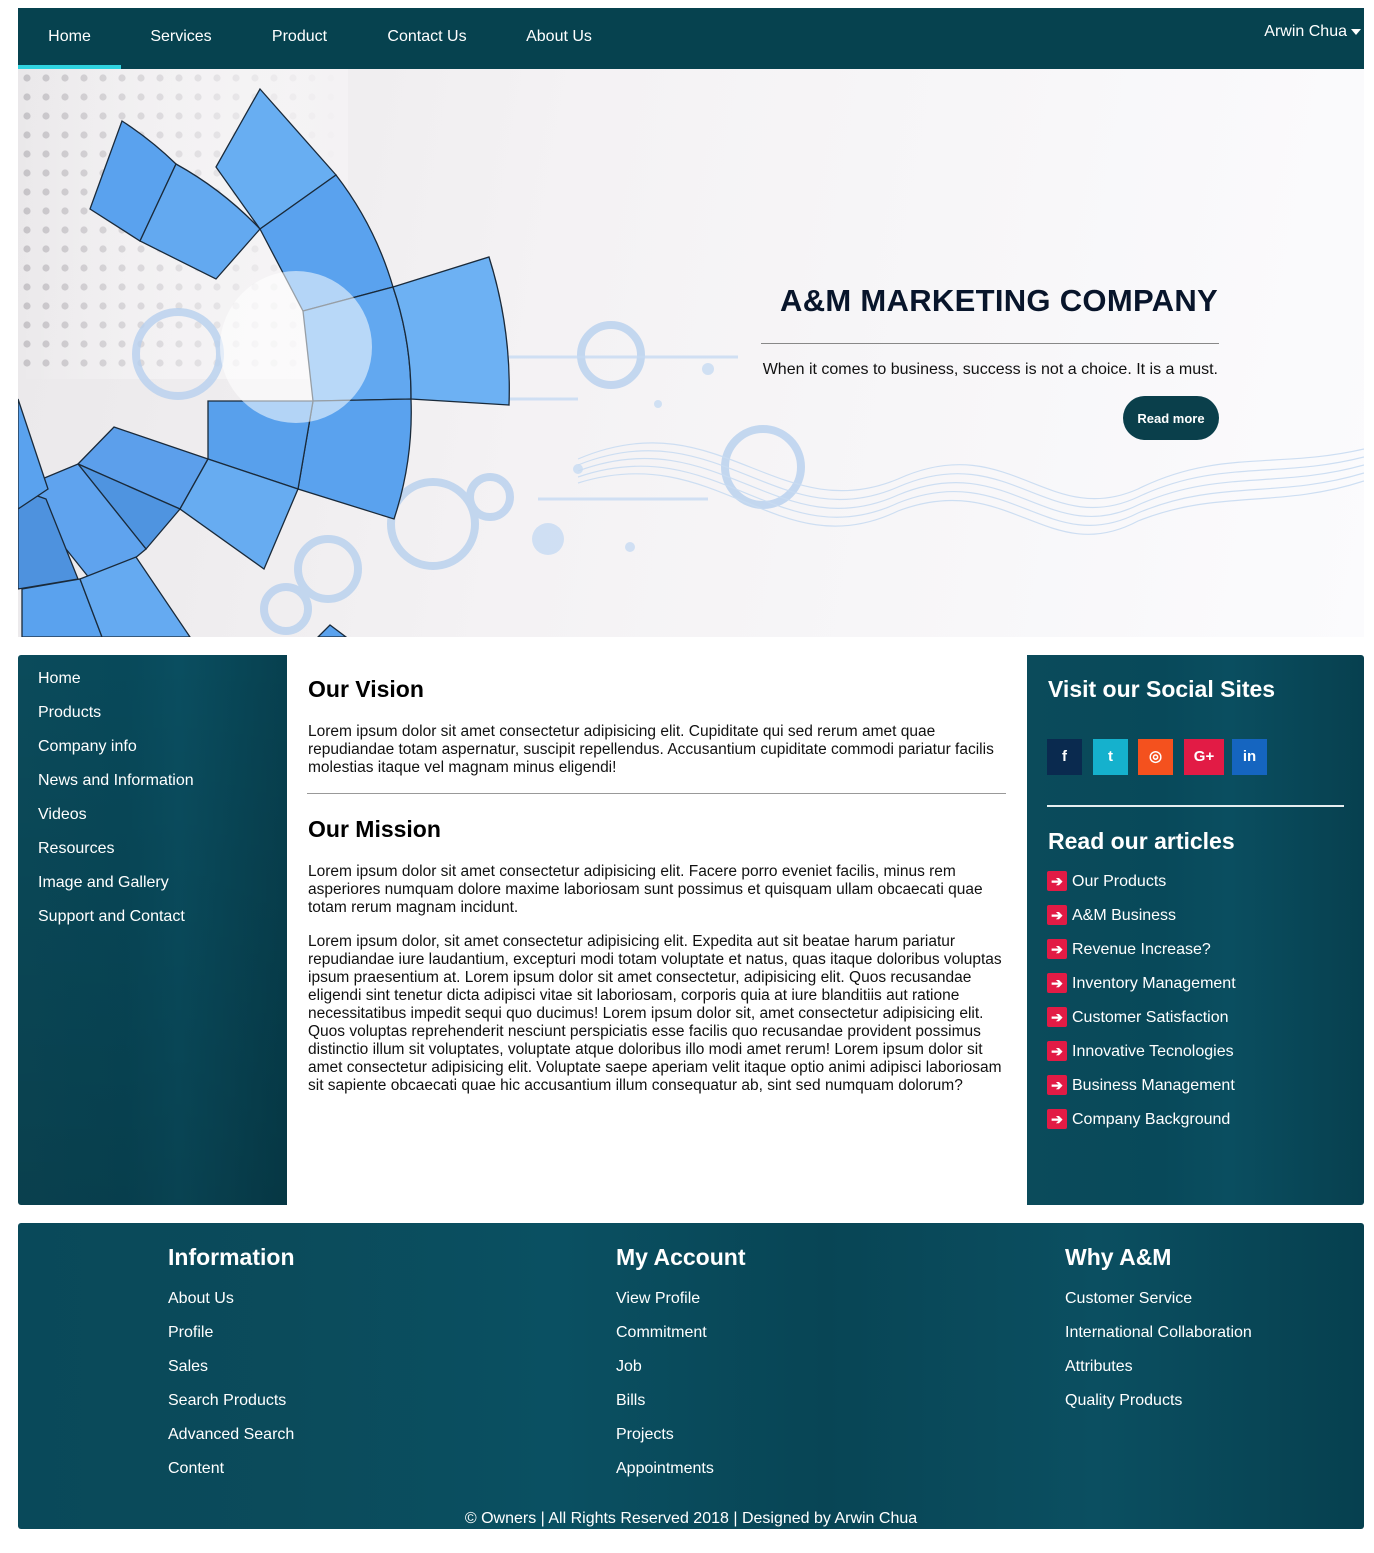 The height and width of the screenshot is (1553, 1374). Describe the element at coordinates (231, 1435) in the screenshot. I see `footer-link: Advanced Search` at that location.